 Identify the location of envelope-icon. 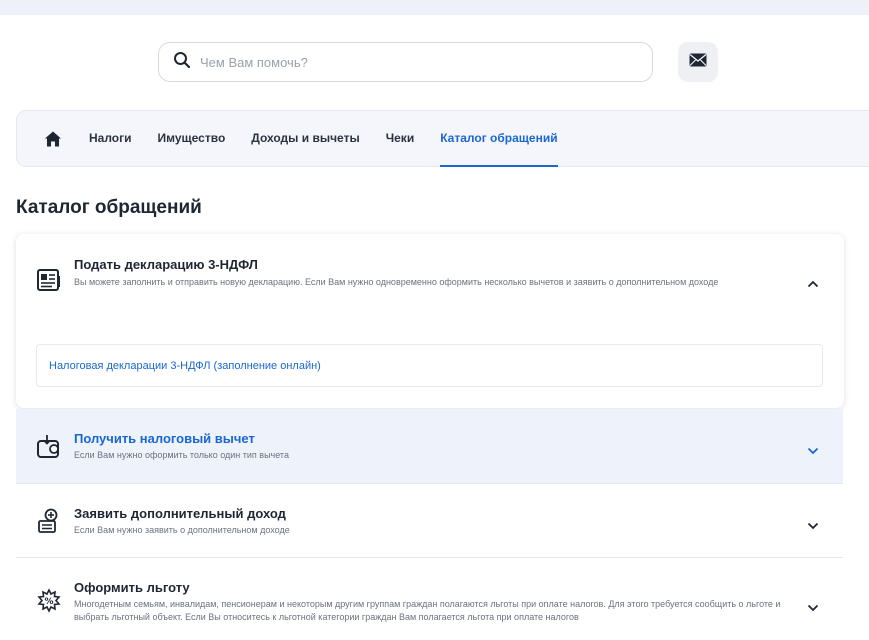
(698, 62).